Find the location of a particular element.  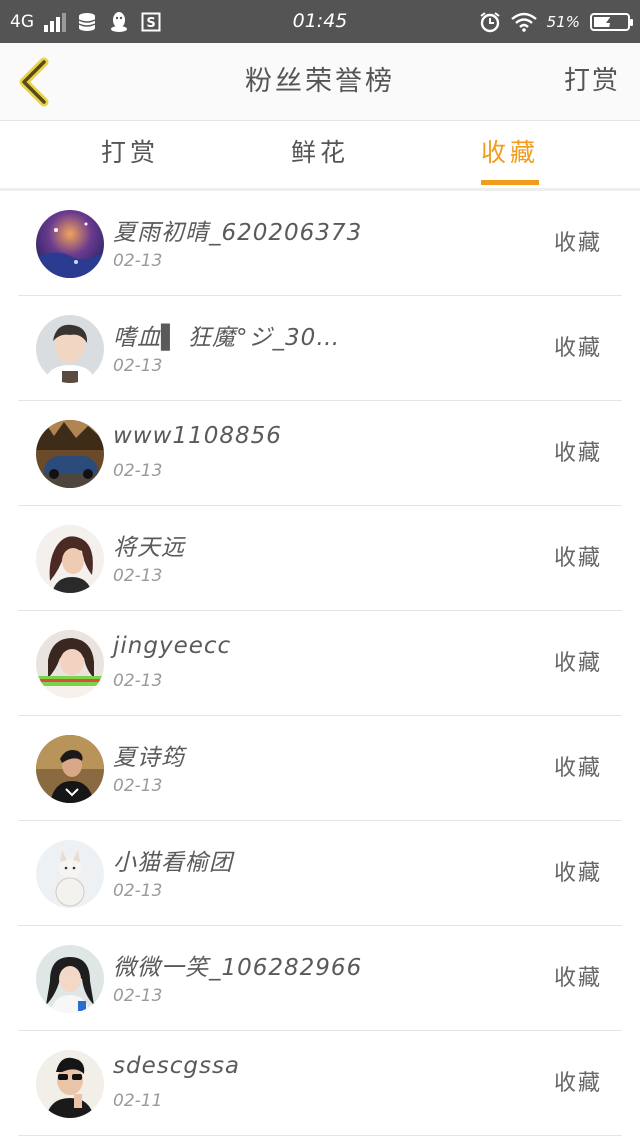

list-item: 夏雨初晴_620206373 02-13 收藏 is located at coordinates (320, 243).